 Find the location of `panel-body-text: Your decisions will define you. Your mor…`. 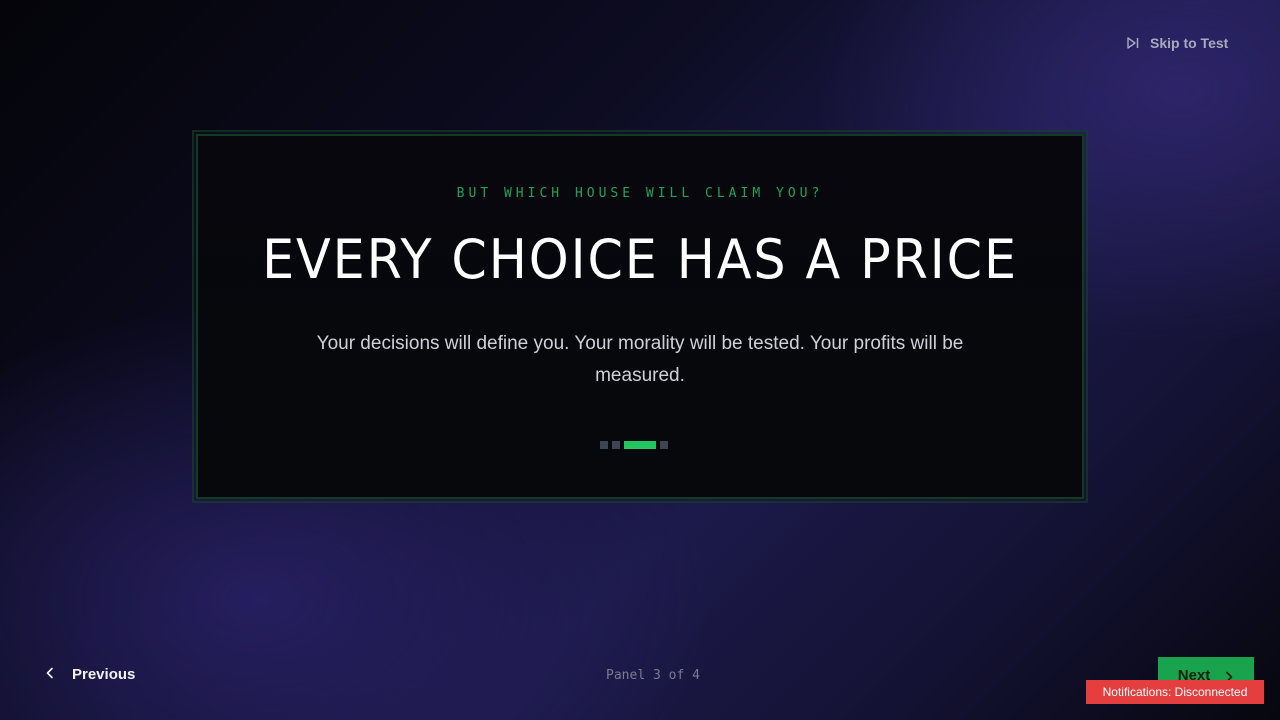

panel-body-text: Your decisions will define you. Your mor… is located at coordinates (640, 359).